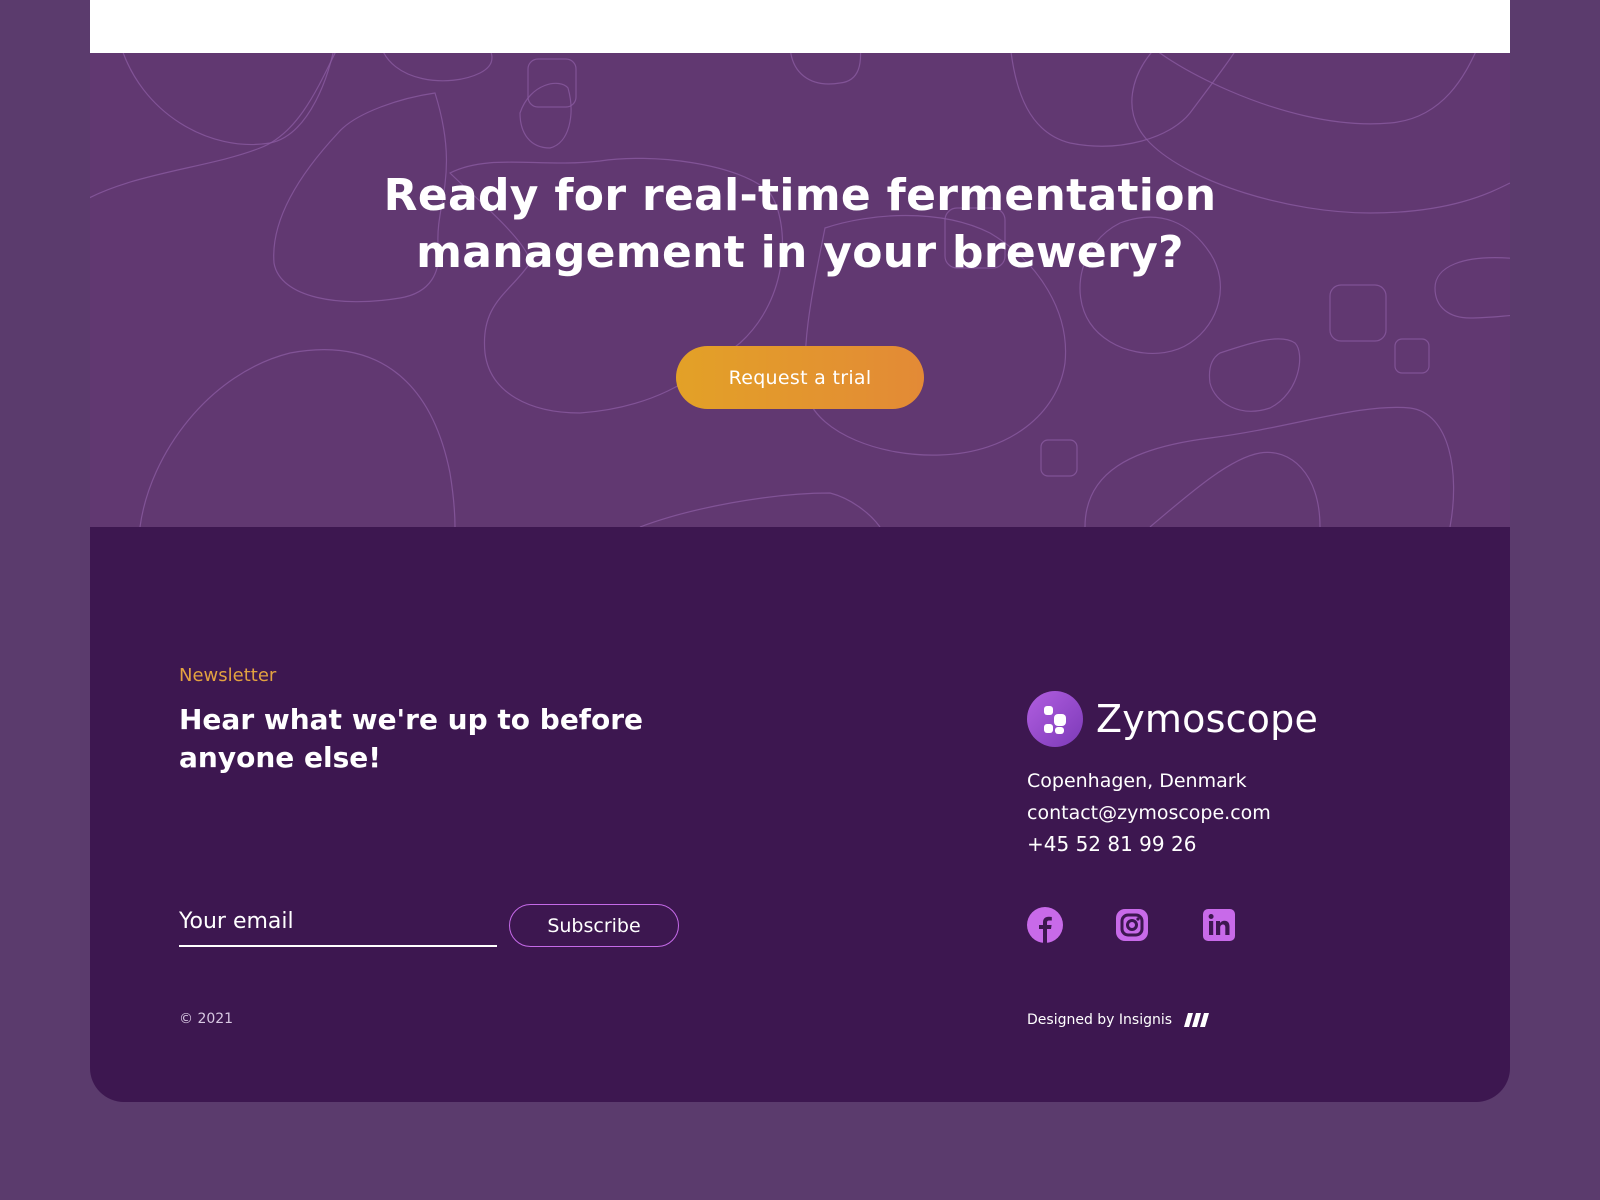  Describe the element at coordinates (800, 26) in the screenshot. I see `top-content-area` at that location.